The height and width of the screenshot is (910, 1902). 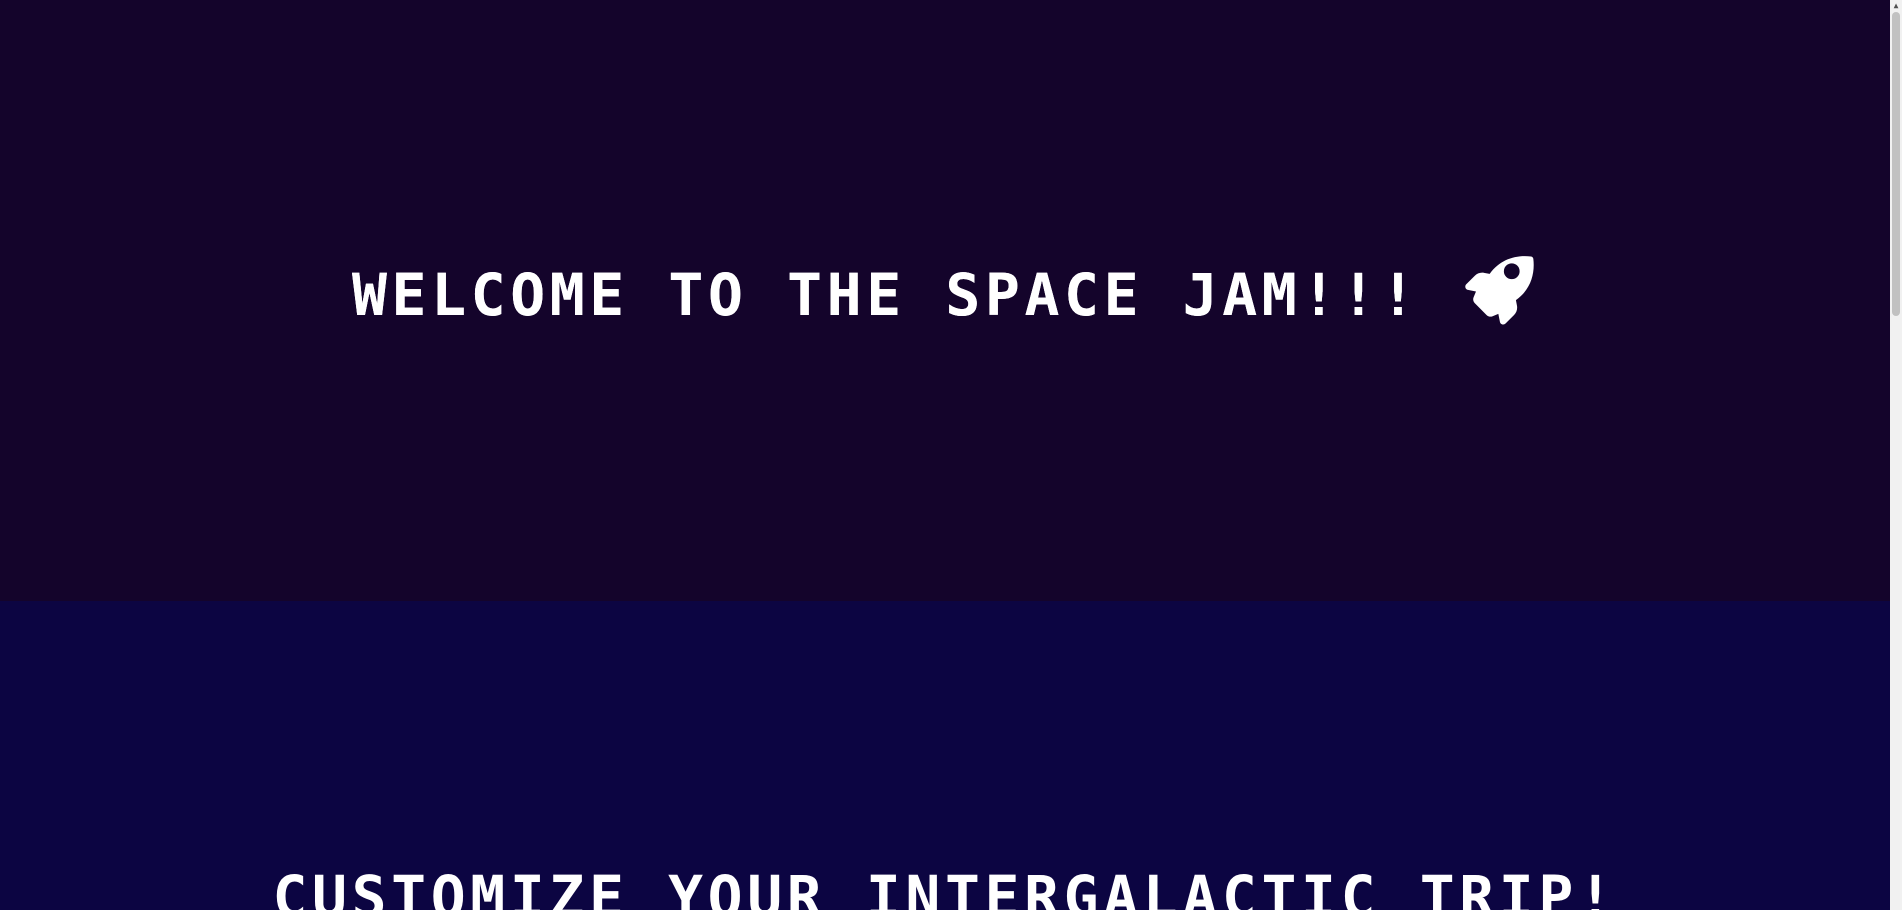 What do you see at coordinates (886, 294) in the screenshot?
I see `hero-title: WELCOME TO THE SPACE JAM!!!` at bounding box center [886, 294].